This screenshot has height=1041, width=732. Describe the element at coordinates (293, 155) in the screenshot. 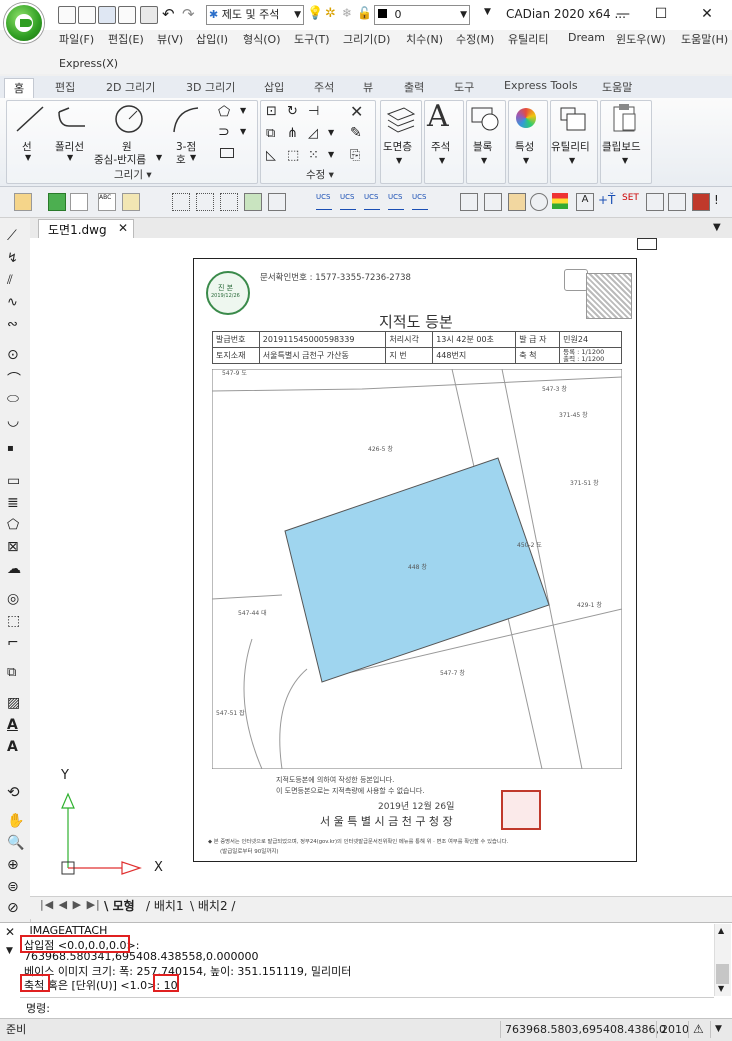

I see `scale-icon: ⬚` at that location.